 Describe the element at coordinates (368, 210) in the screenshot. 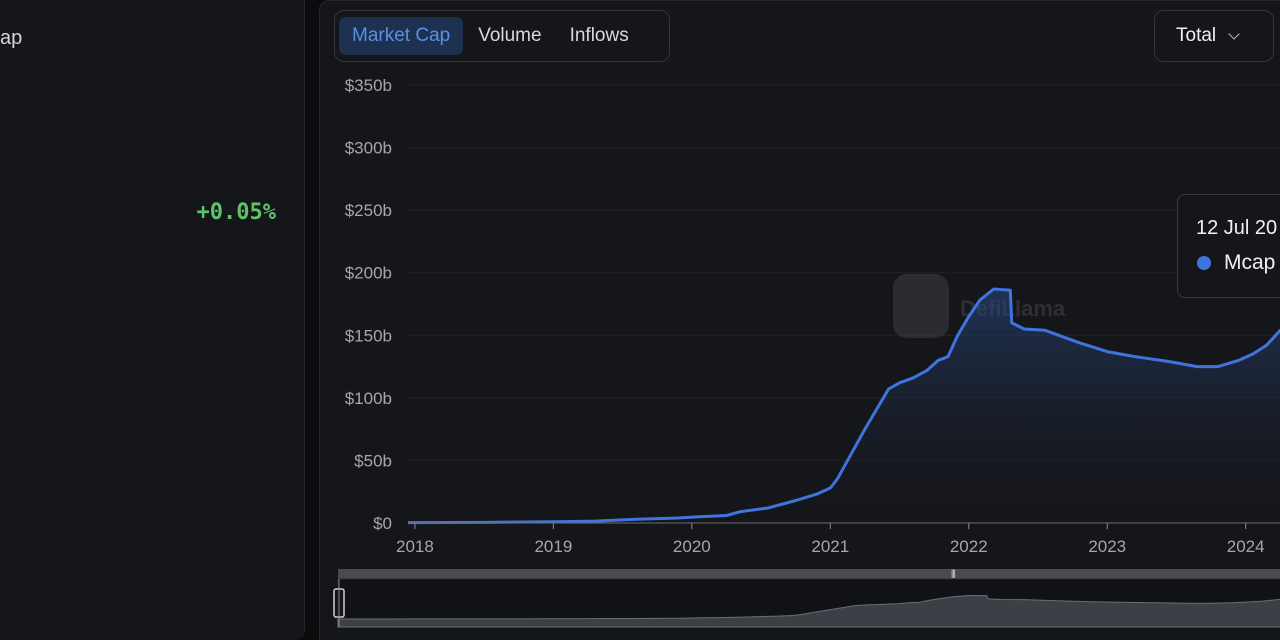

I see `y-tick-label: $250b` at that location.